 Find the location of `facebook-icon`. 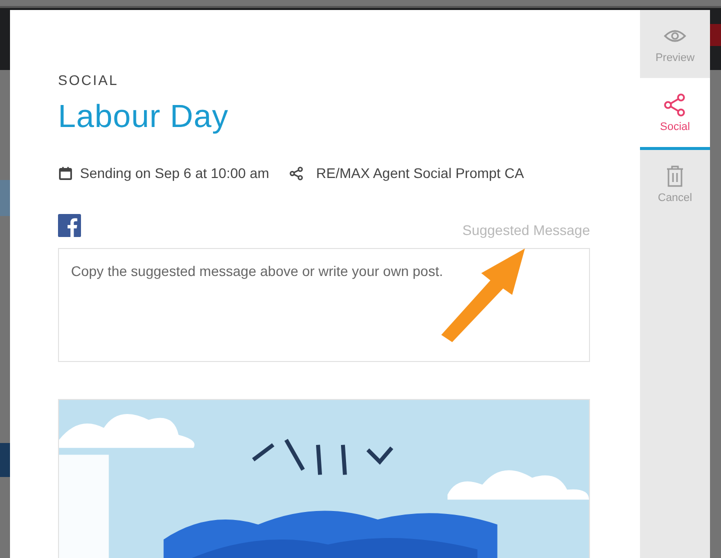

facebook-icon is located at coordinates (69, 225).